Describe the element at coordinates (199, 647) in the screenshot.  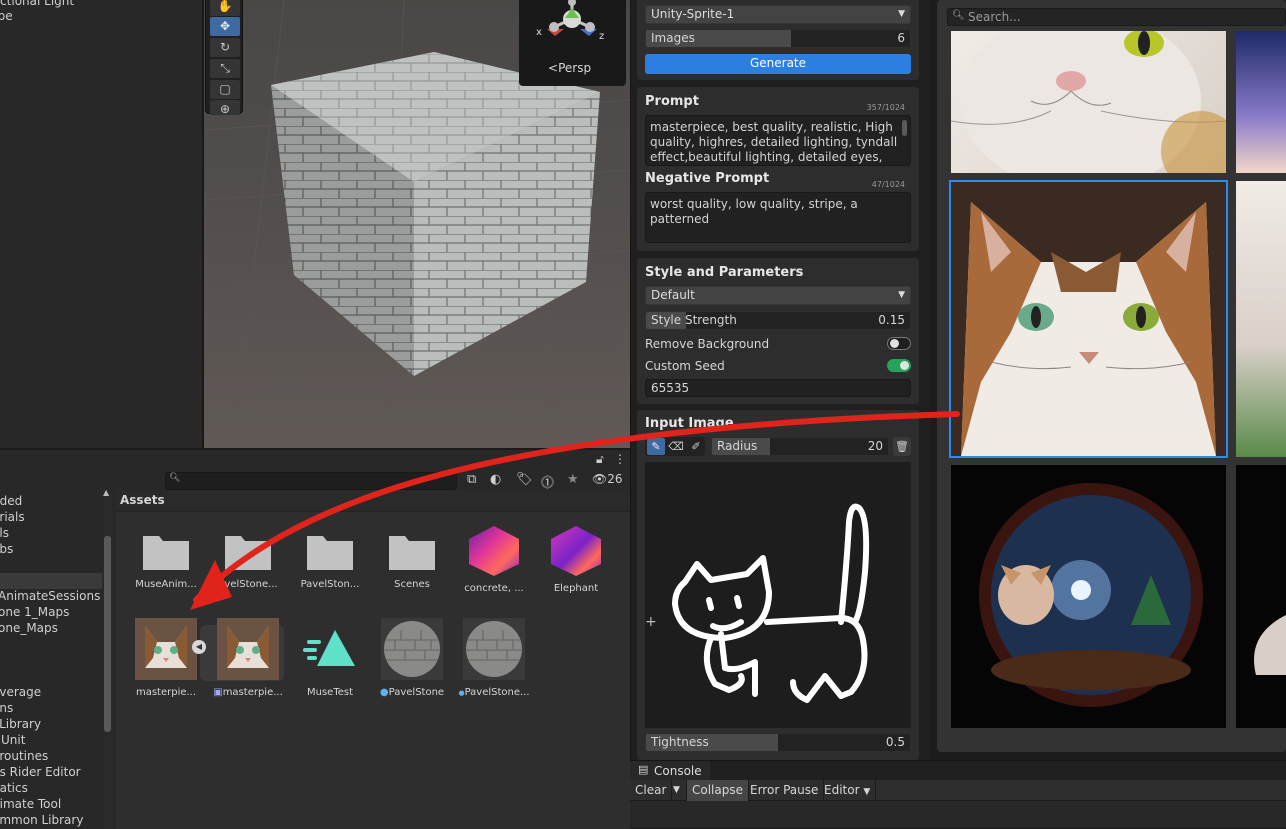
I see `collapse-arrow-icon: ◀` at that location.